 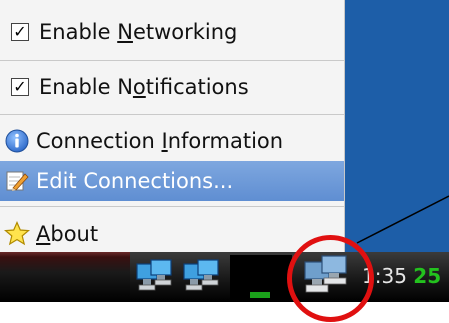 I want to click on network-monitor-bar, so click(x=260, y=295).